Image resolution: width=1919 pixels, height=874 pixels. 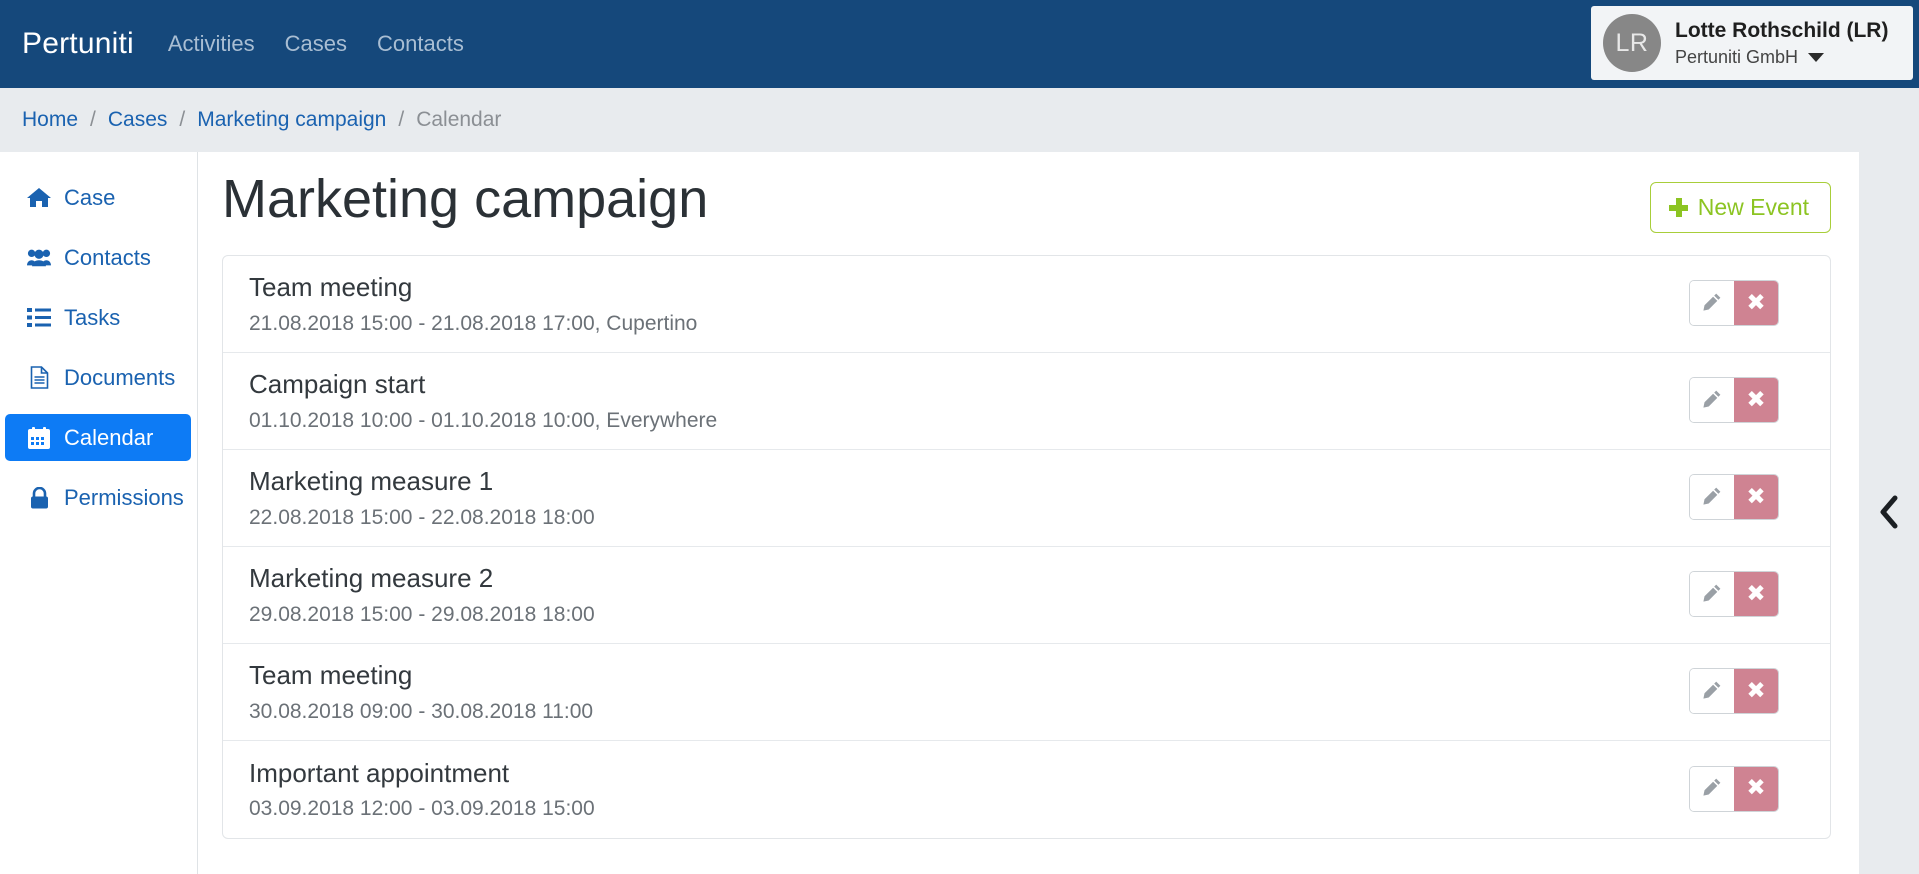 I want to click on sidebar-item-calendar: Calendar, so click(x=98, y=437).